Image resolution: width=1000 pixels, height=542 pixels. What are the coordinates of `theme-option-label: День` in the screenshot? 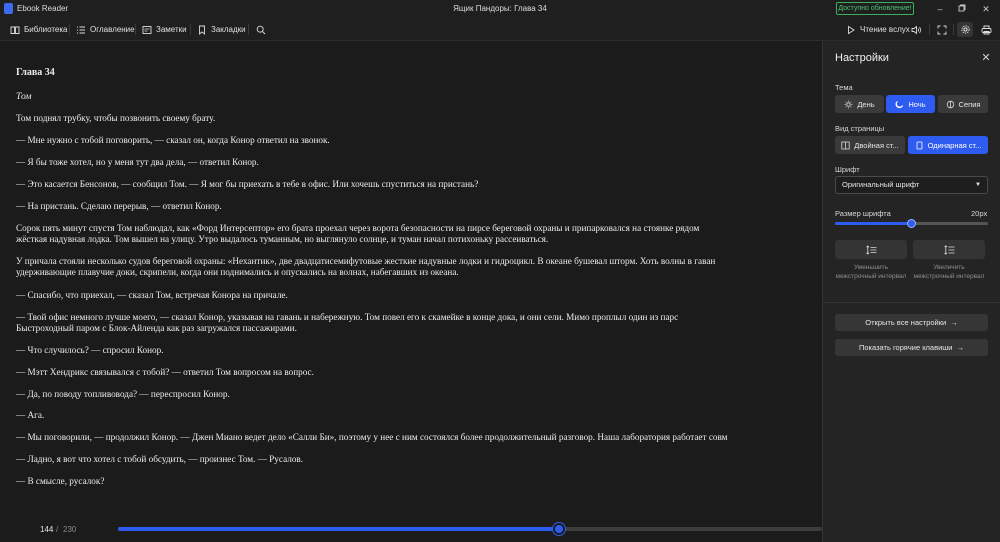 It's located at (866, 104).